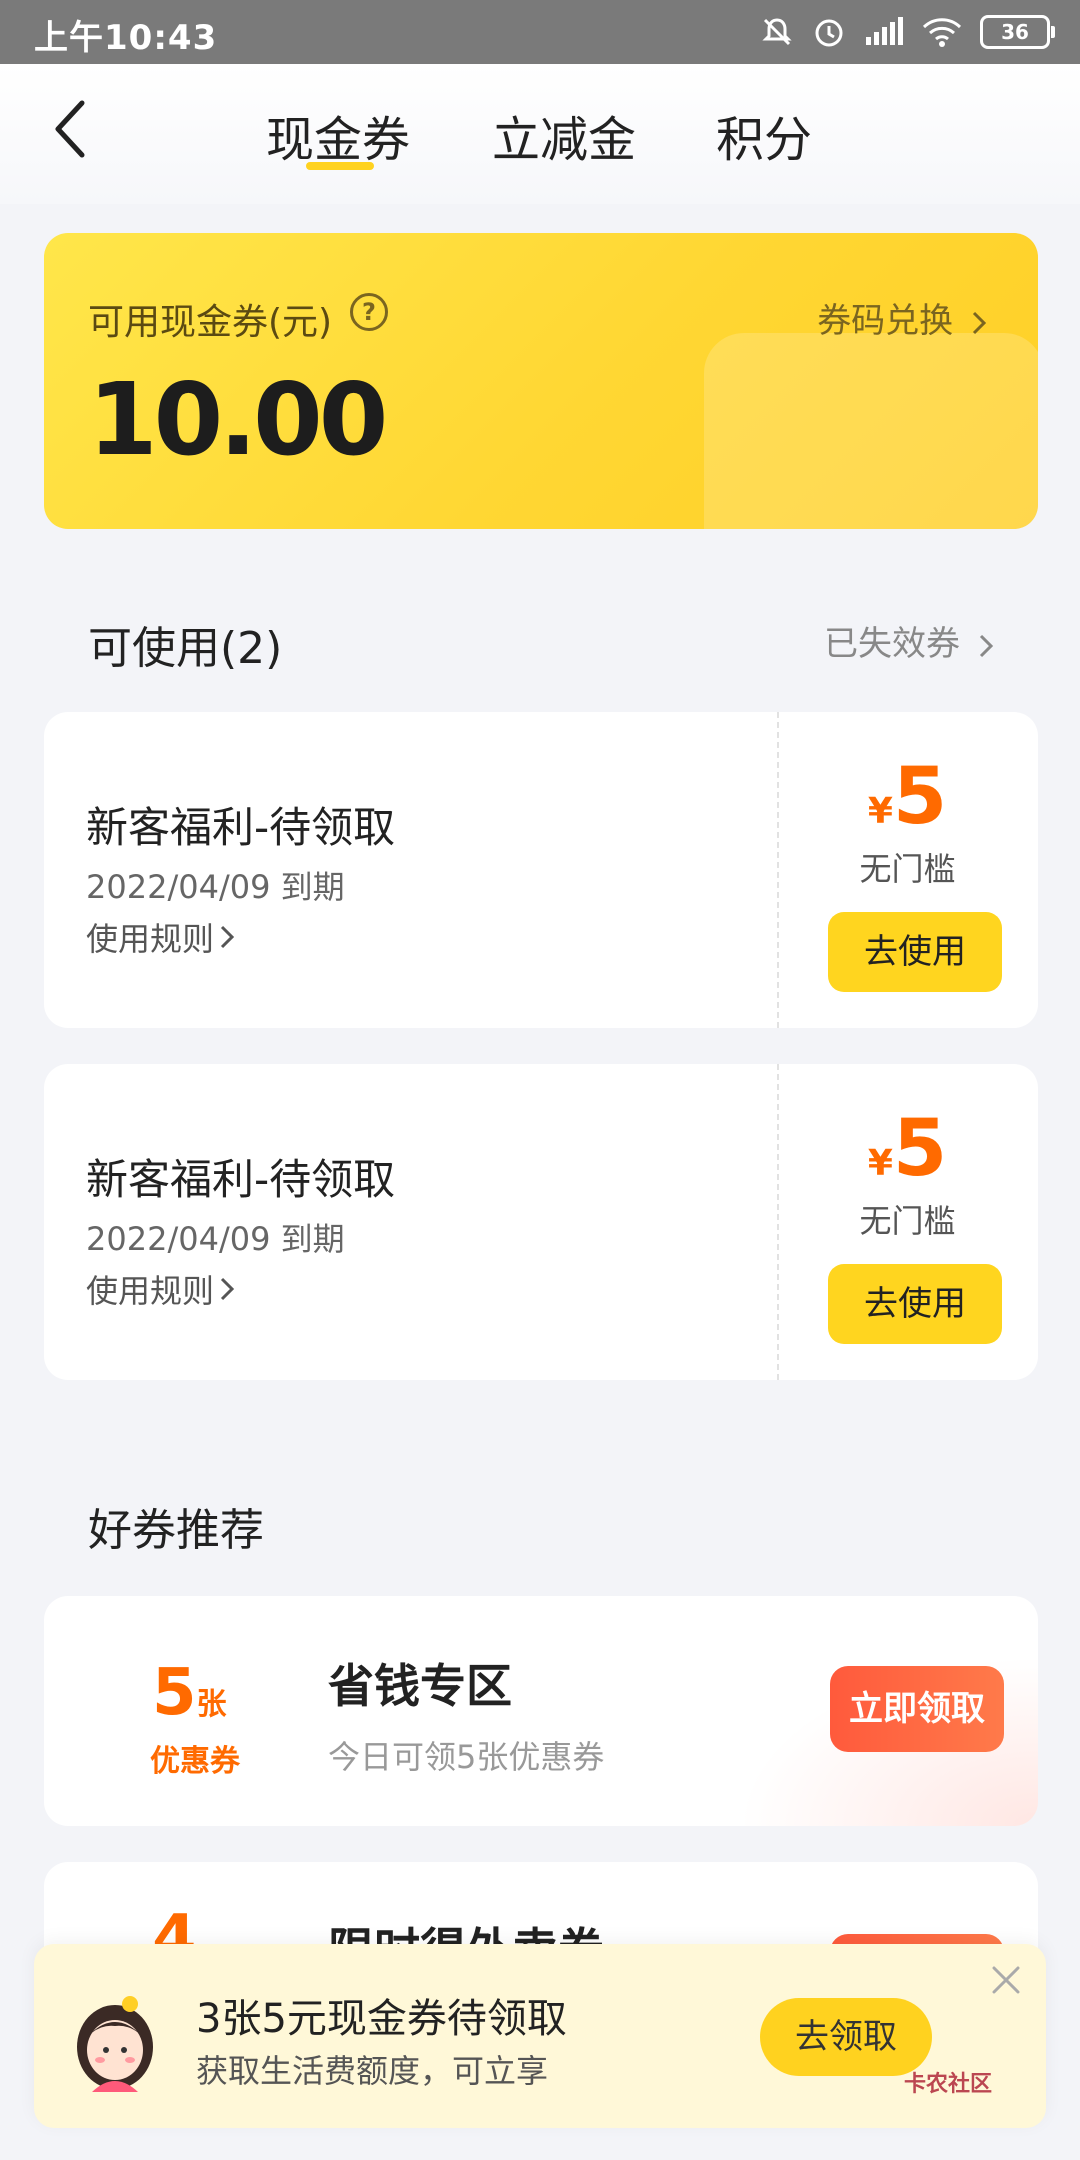  I want to click on balance-label: 可用现金券(元), so click(210, 322).